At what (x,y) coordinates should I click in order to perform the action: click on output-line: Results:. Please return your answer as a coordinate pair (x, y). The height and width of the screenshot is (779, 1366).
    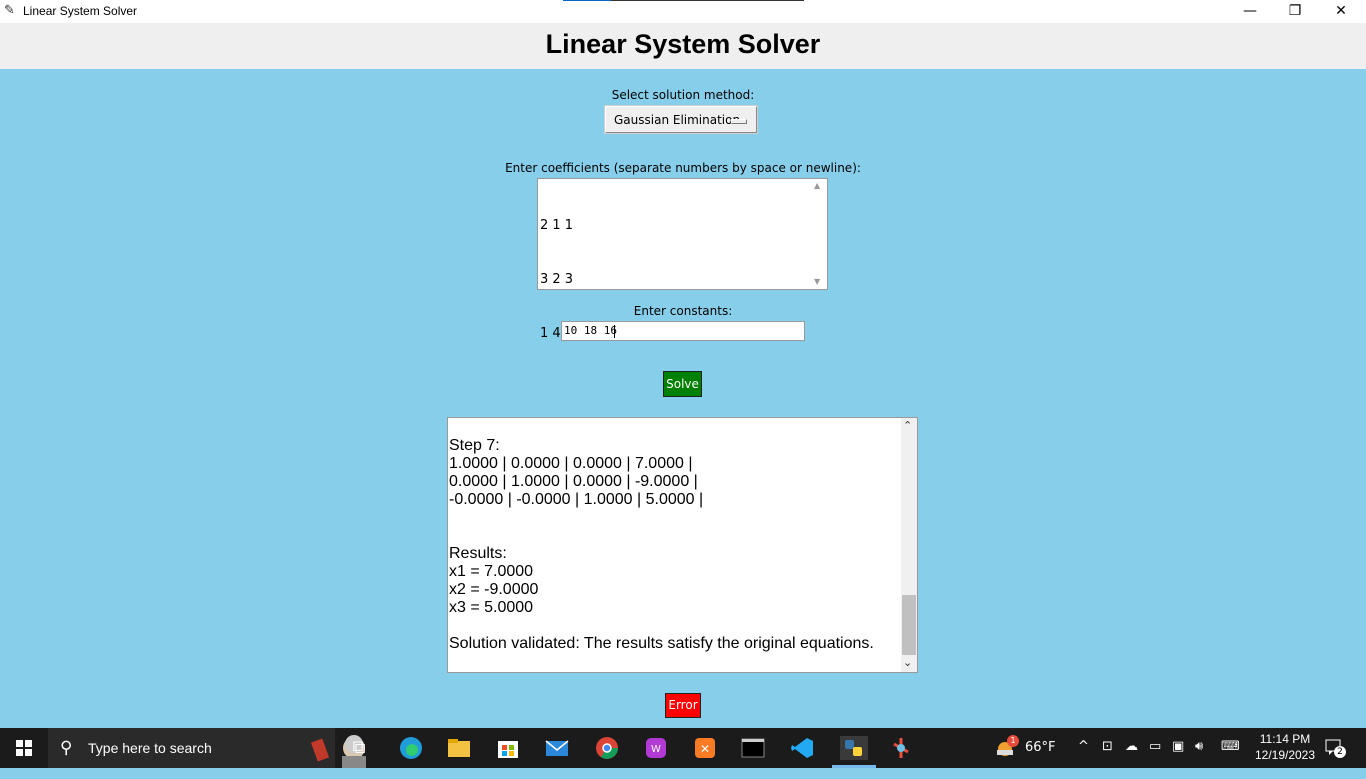
    Looking at the image, I should click on (478, 553).